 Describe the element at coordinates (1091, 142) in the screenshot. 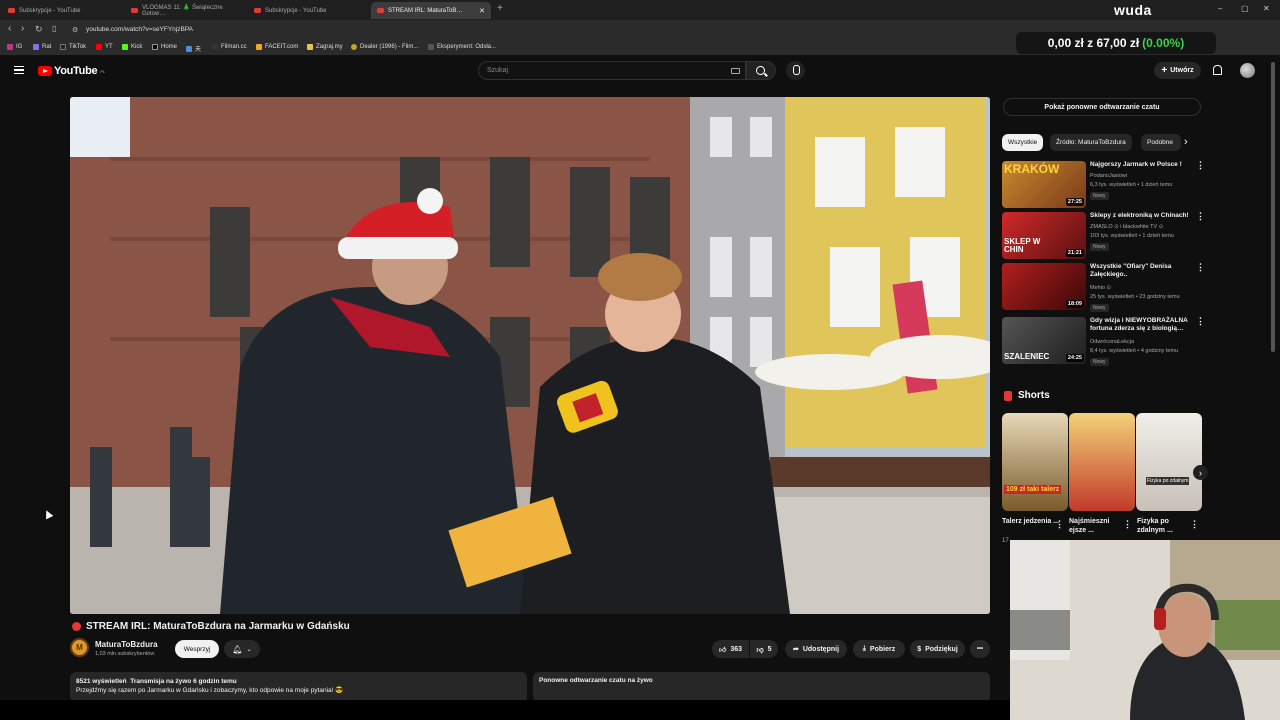

I see `chip-from-channel: Źródło: MaturaToBzdura` at that location.